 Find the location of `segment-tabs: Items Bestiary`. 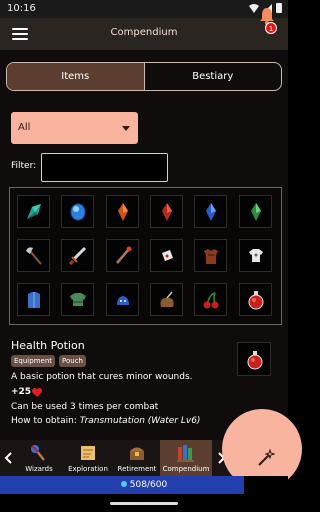

segment-tabs: Items Bestiary is located at coordinates (144, 76).